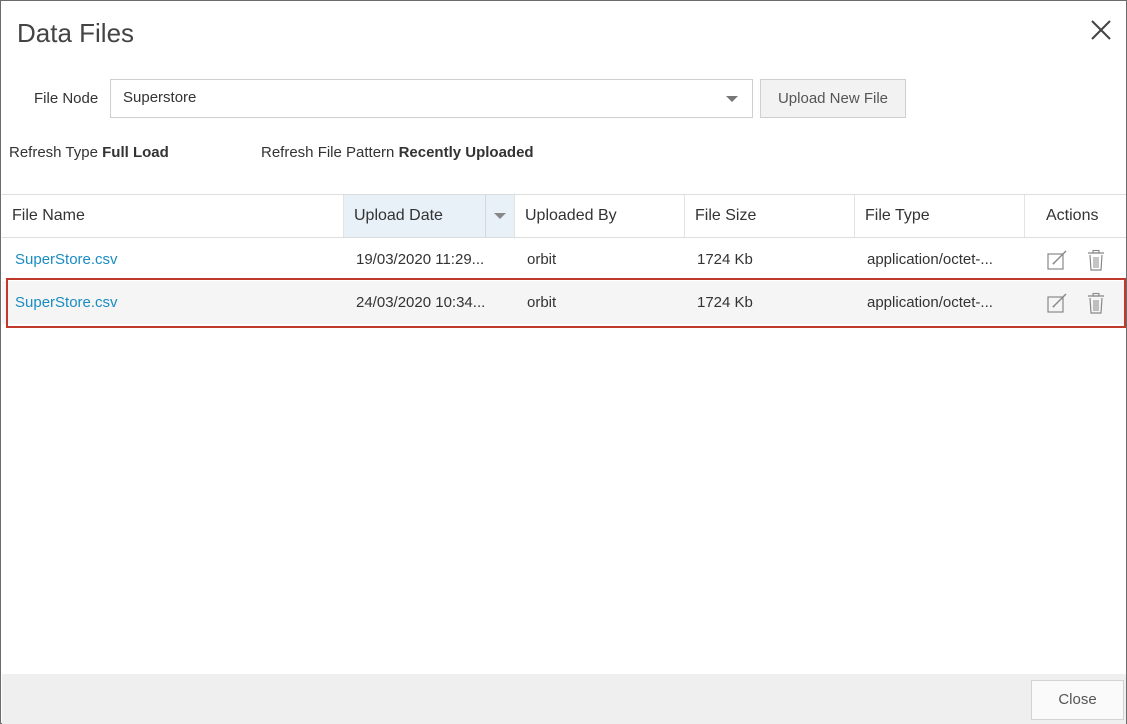 This screenshot has height=724, width=1127. I want to click on refresh-pattern-label: Refresh File Pattern, so click(328, 152).